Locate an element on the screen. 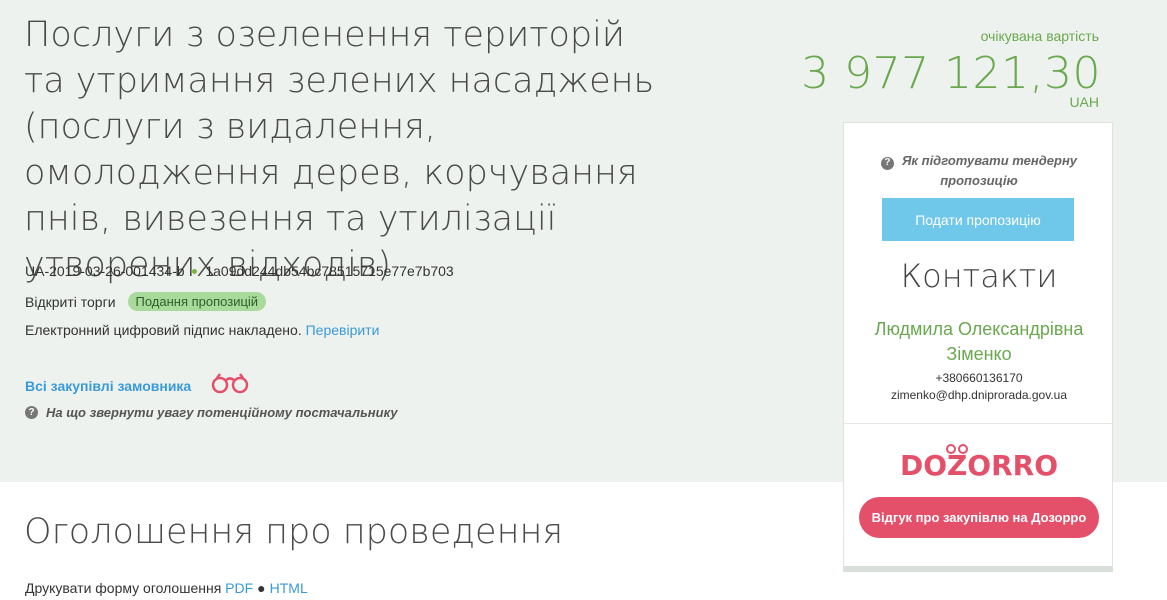  print-form-row: Друкувати форму оголошення PDF ● HTML is located at coordinates (166, 588).